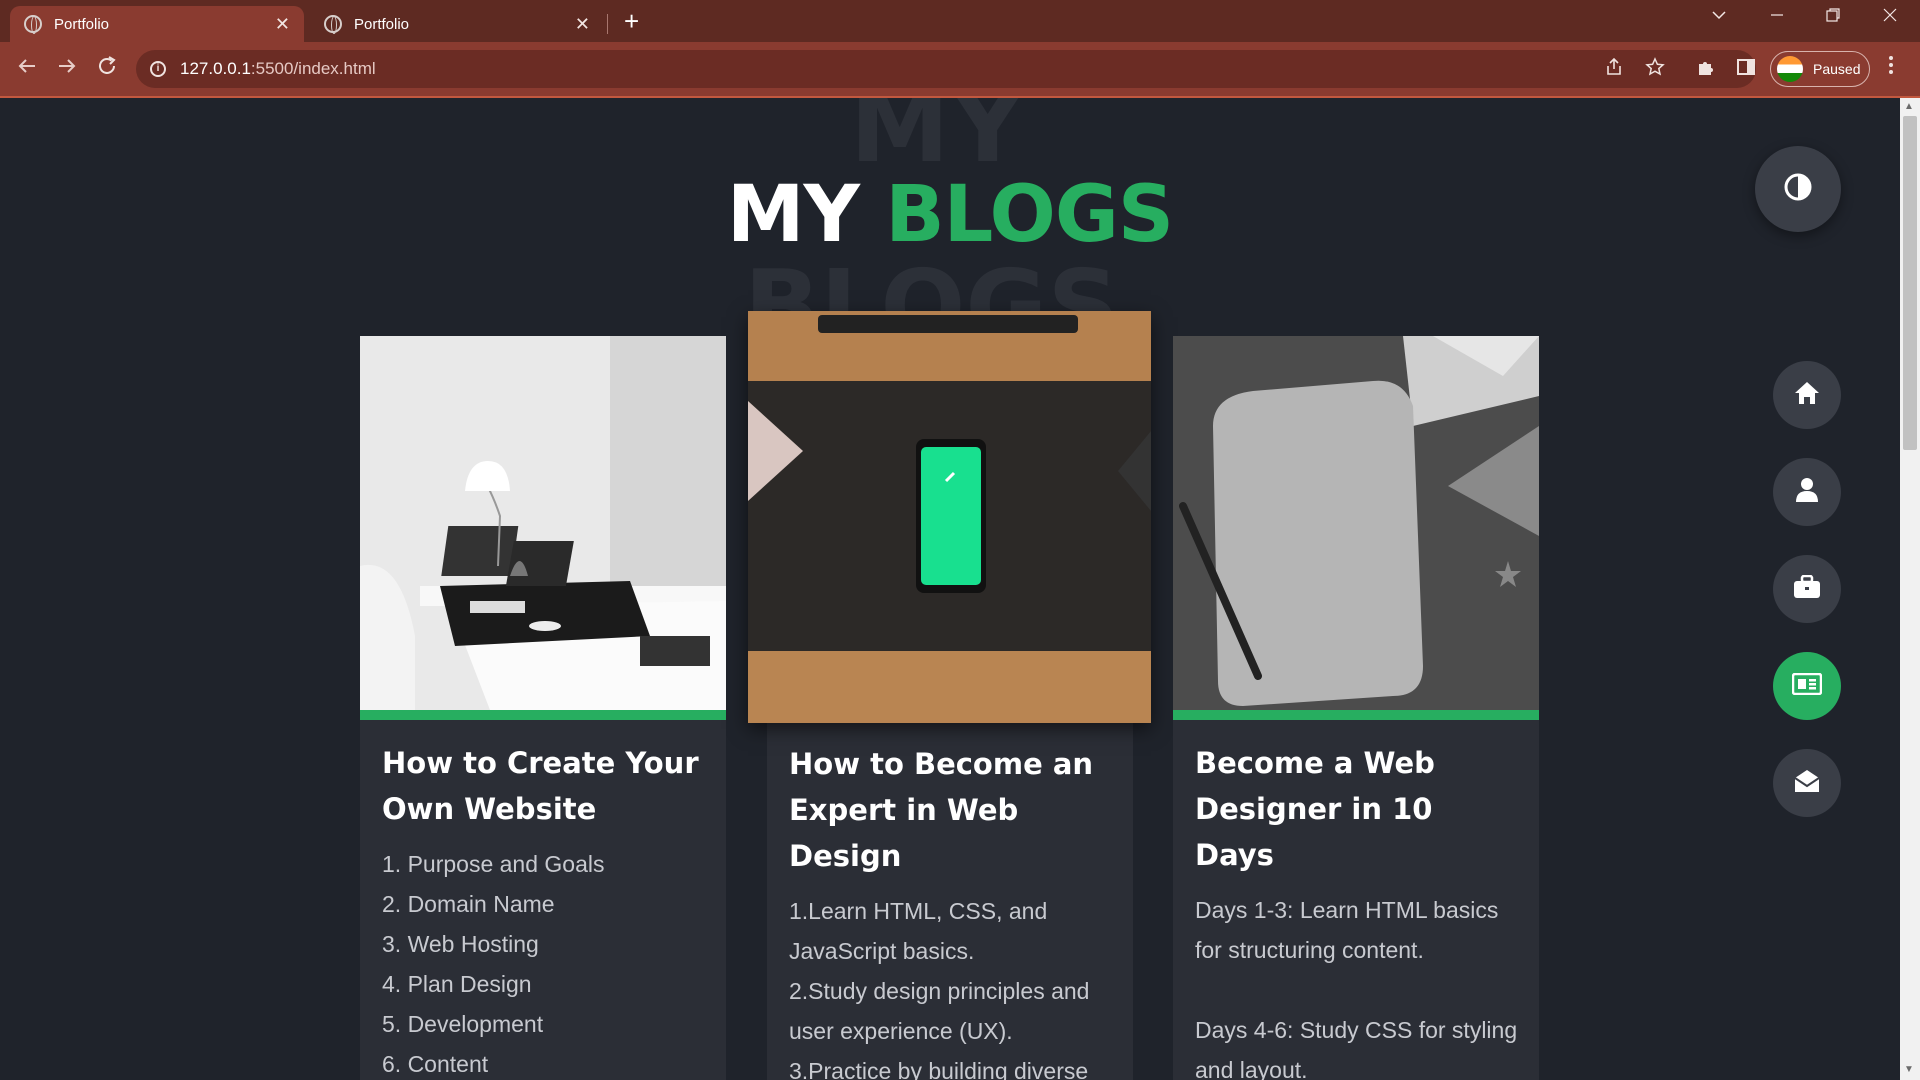 The image size is (1920, 1080). I want to click on forward-arrow-icon, so click(67, 69).